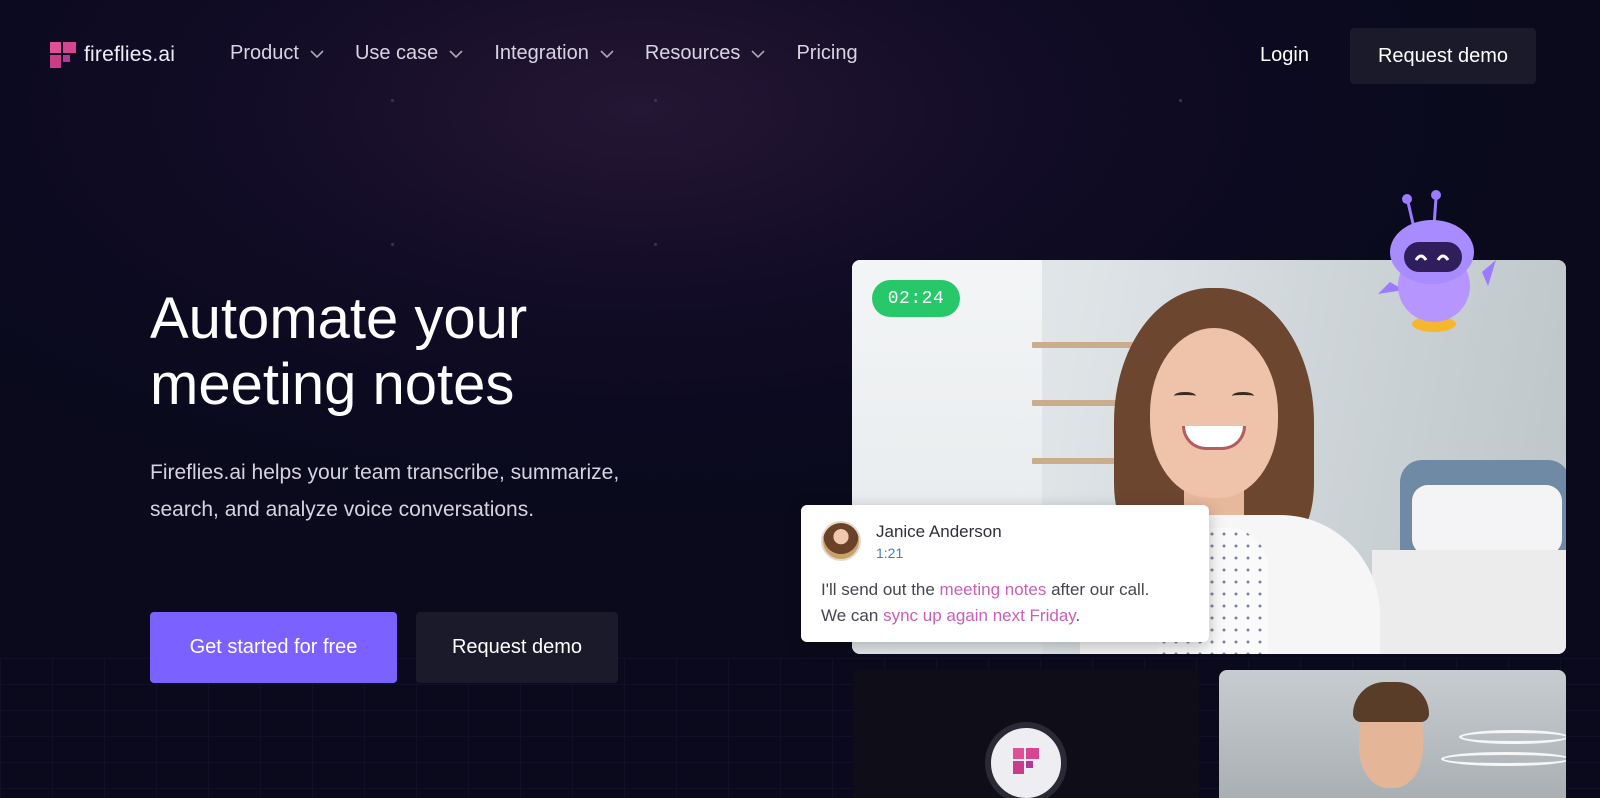 This screenshot has height=798, width=1600. I want to click on nav-item-pricing: Pricing, so click(826, 53).